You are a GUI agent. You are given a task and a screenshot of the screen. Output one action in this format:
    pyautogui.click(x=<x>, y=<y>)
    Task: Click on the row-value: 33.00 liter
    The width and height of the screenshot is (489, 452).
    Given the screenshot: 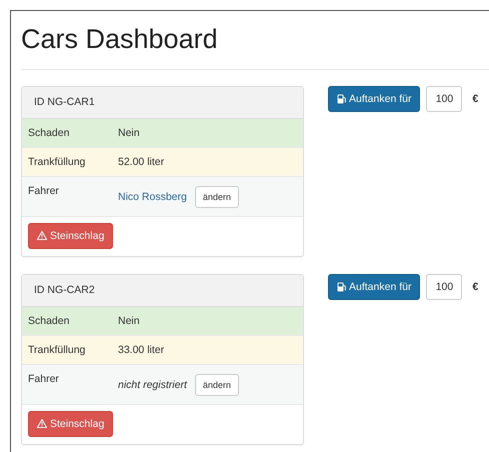 What is the action you would take?
    pyautogui.click(x=141, y=350)
    